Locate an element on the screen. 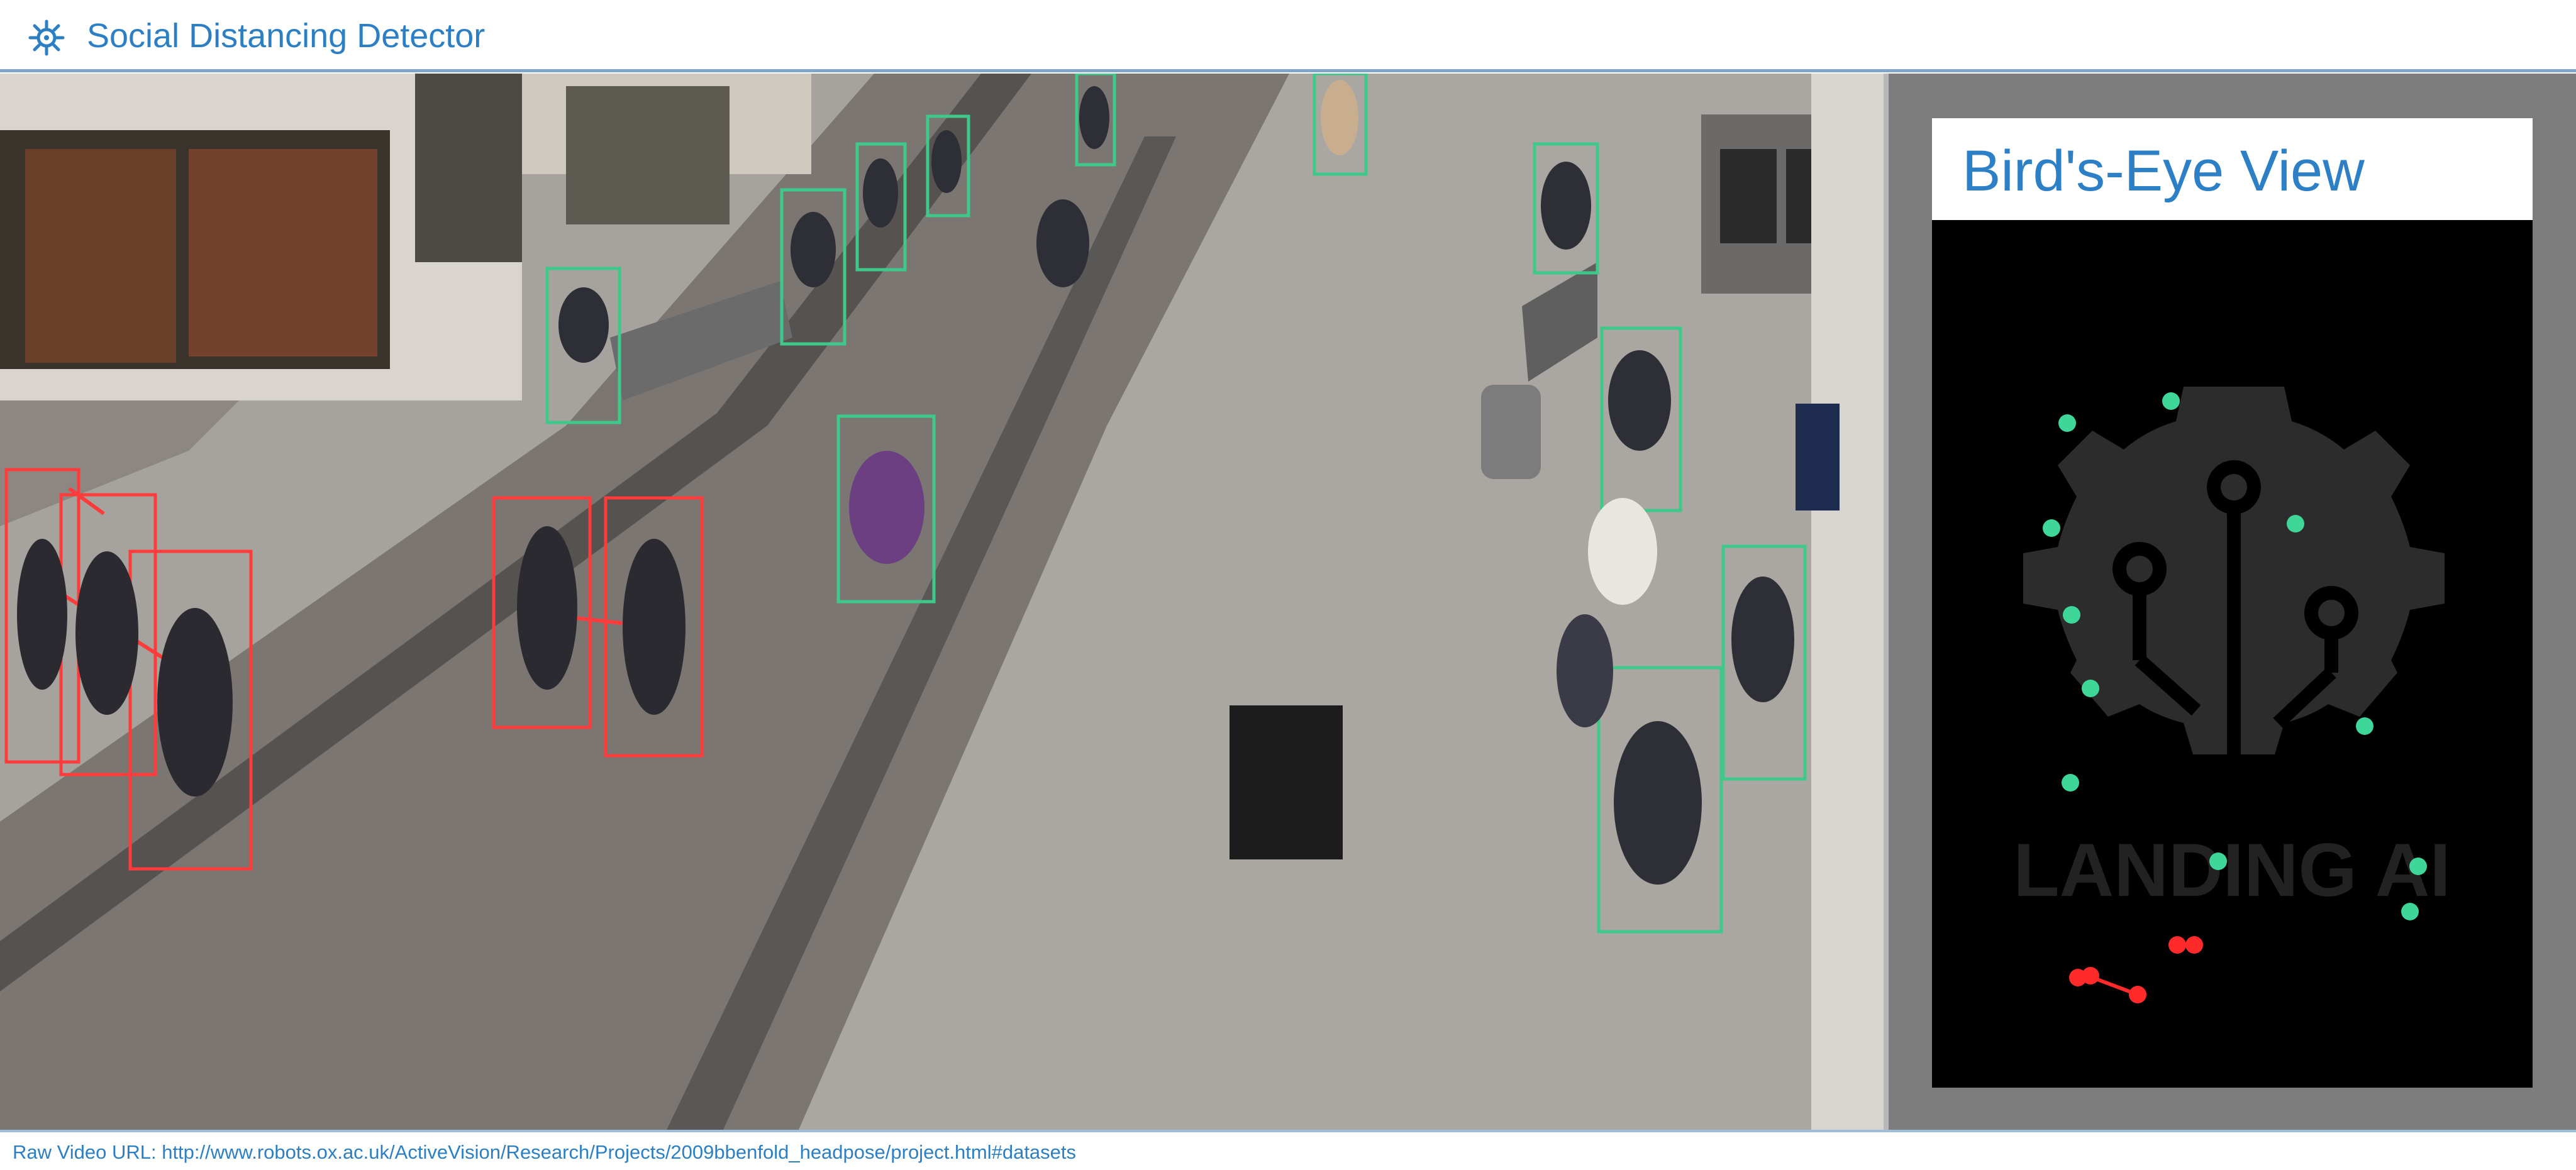 This screenshot has width=2576, height=1170. snowflake-gear-icon is located at coordinates (46, 37).